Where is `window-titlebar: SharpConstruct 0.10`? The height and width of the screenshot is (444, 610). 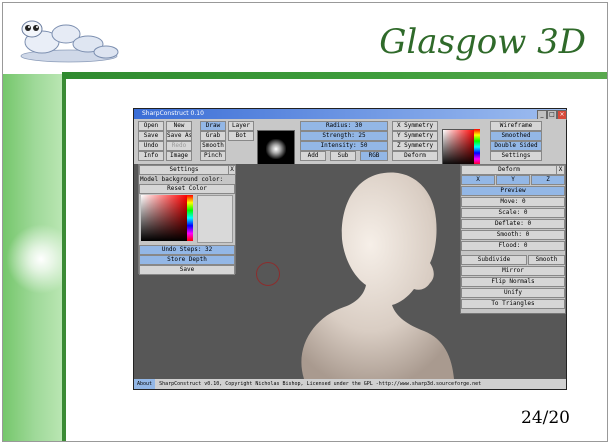
window-titlebar: SharpConstruct 0.10 is located at coordinates (350, 114).